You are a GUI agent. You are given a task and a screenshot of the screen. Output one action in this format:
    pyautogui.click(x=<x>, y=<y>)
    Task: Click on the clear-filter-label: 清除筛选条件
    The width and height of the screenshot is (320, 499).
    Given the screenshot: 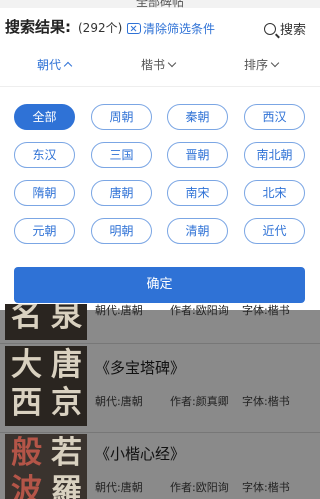 What is the action you would take?
    pyautogui.click(x=179, y=28)
    